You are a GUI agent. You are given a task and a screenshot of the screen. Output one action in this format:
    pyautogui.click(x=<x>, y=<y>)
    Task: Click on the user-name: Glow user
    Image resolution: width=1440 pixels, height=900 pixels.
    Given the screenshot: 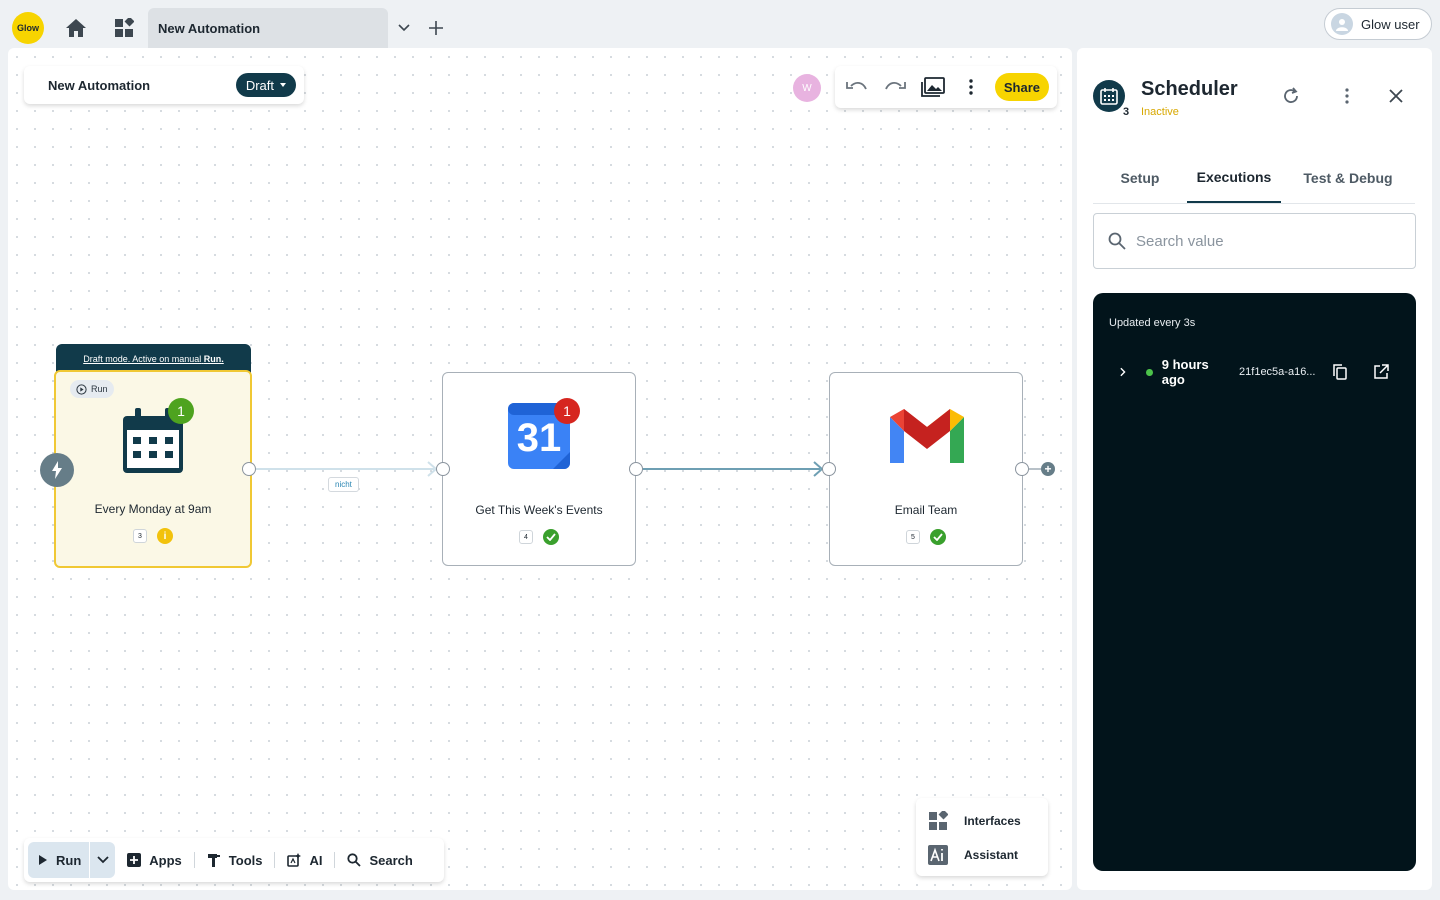 What is the action you would take?
    pyautogui.click(x=1390, y=24)
    